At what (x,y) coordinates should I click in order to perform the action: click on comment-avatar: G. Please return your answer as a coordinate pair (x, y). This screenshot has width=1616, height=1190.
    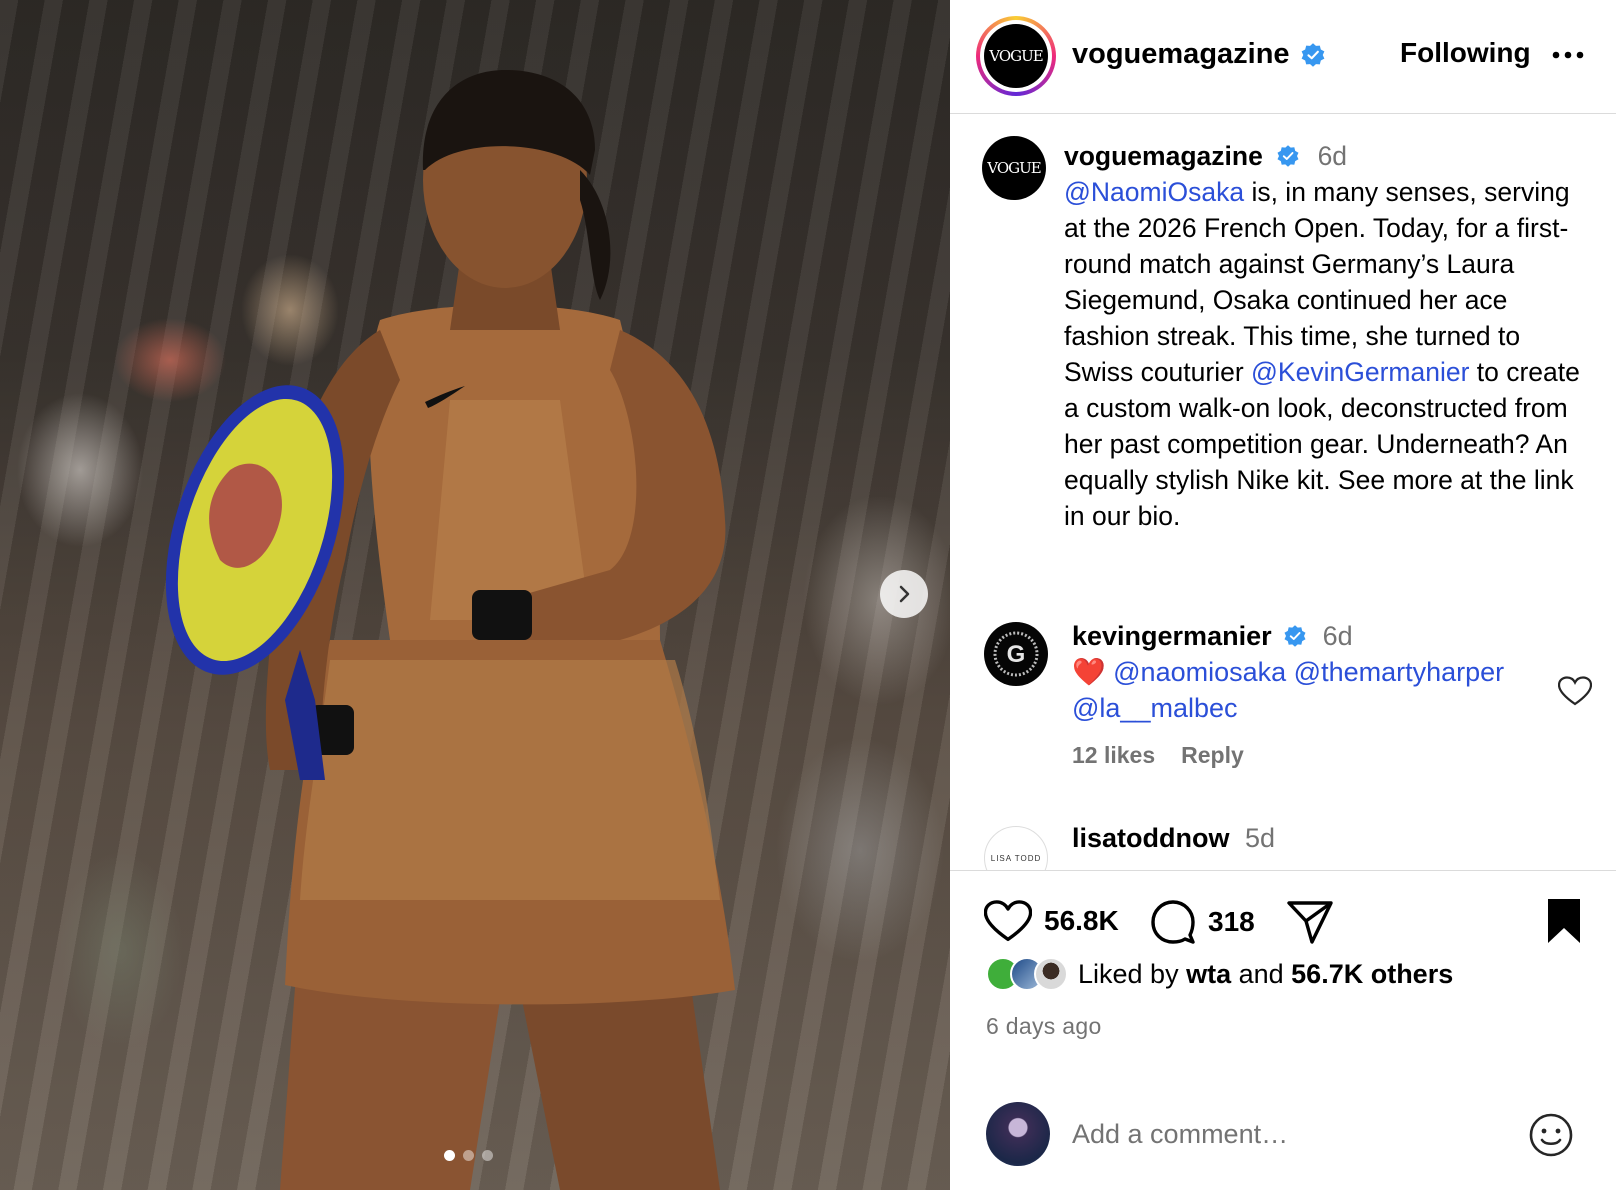
    Looking at the image, I should click on (1016, 654).